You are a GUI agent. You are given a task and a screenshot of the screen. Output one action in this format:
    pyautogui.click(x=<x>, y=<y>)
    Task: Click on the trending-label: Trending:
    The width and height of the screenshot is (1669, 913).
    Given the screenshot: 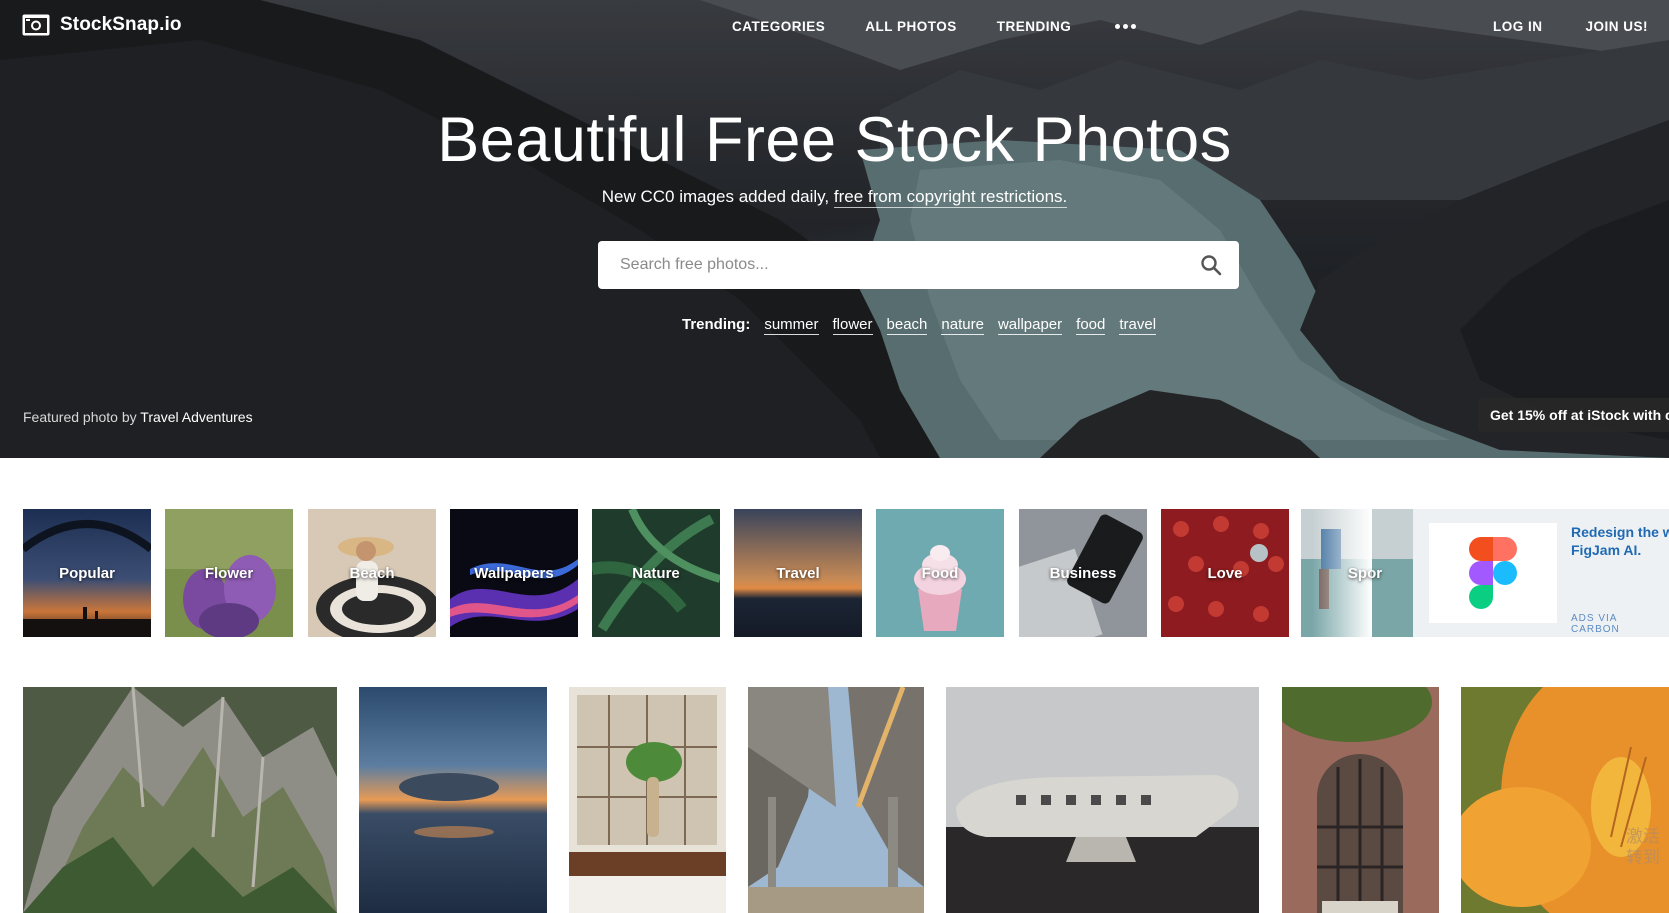 What is the action you would take?
    pyautogui.click(x=716, y=324)
    